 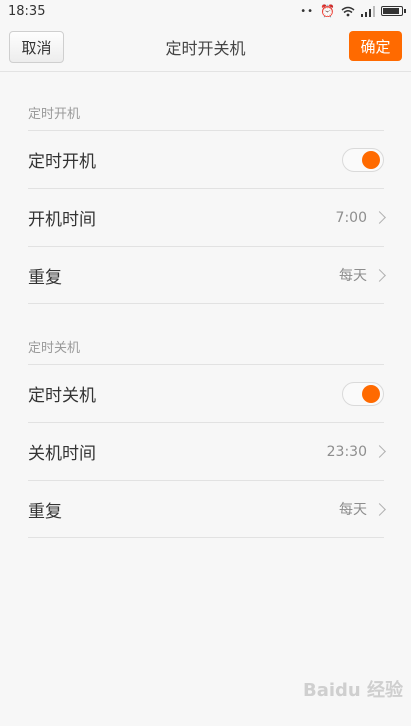 I want to click on row-value-group: 23:30, so click(x=356, y=451).